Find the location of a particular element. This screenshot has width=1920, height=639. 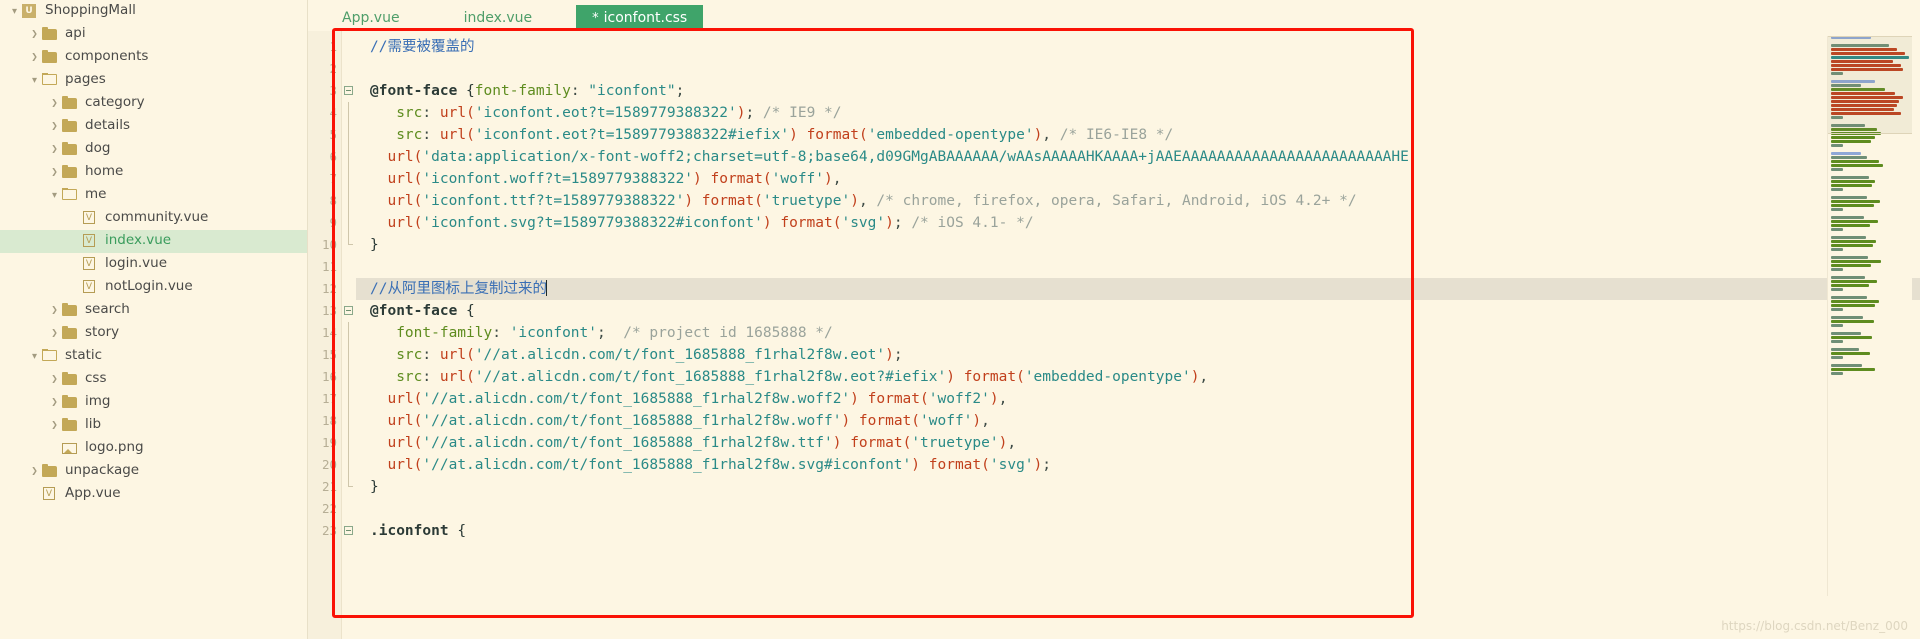

tree-item-label: App.vue is located at coordinates (93, 493).